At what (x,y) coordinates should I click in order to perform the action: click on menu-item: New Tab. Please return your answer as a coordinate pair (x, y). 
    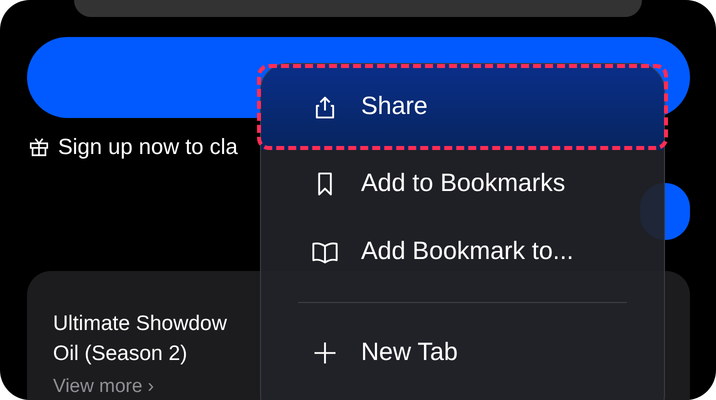
    Looking at the image, I should click on (462, 353).